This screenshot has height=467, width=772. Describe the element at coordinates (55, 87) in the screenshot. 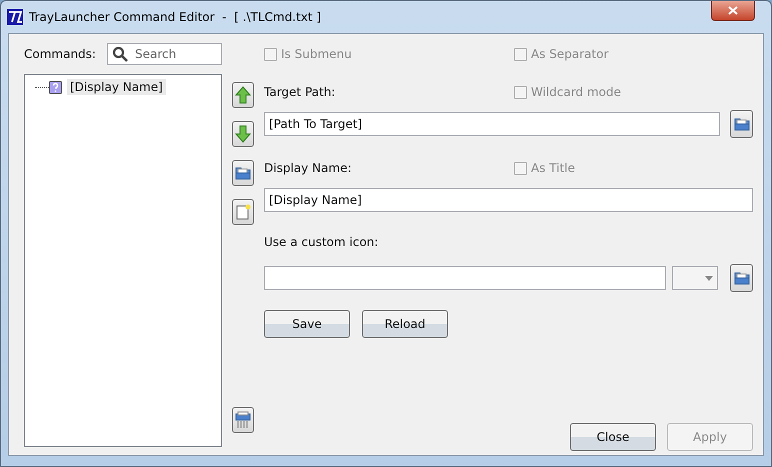

I see `help-icon` at that location.